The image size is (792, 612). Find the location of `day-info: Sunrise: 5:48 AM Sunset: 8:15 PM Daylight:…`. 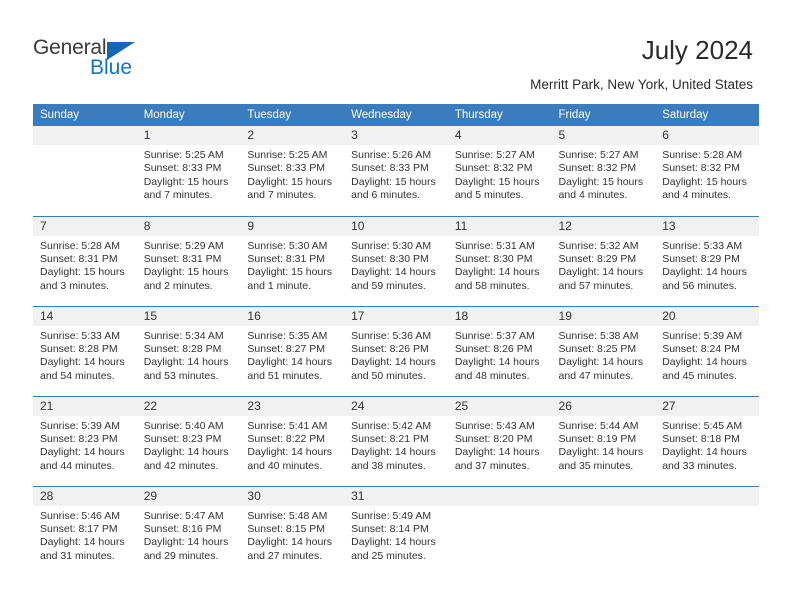

day-info: Sunrise: 5:48 AM Sunset: 8:15 PM Daylight:… is located at coordinates (292, 535).